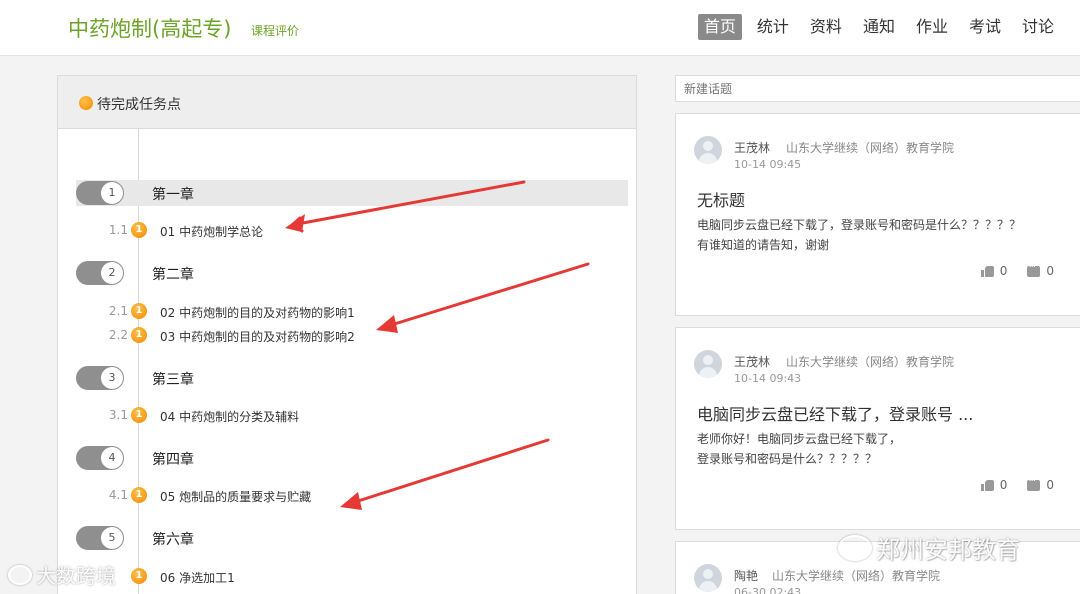  I want to click on task-number: 2.1, so click(118, 311).